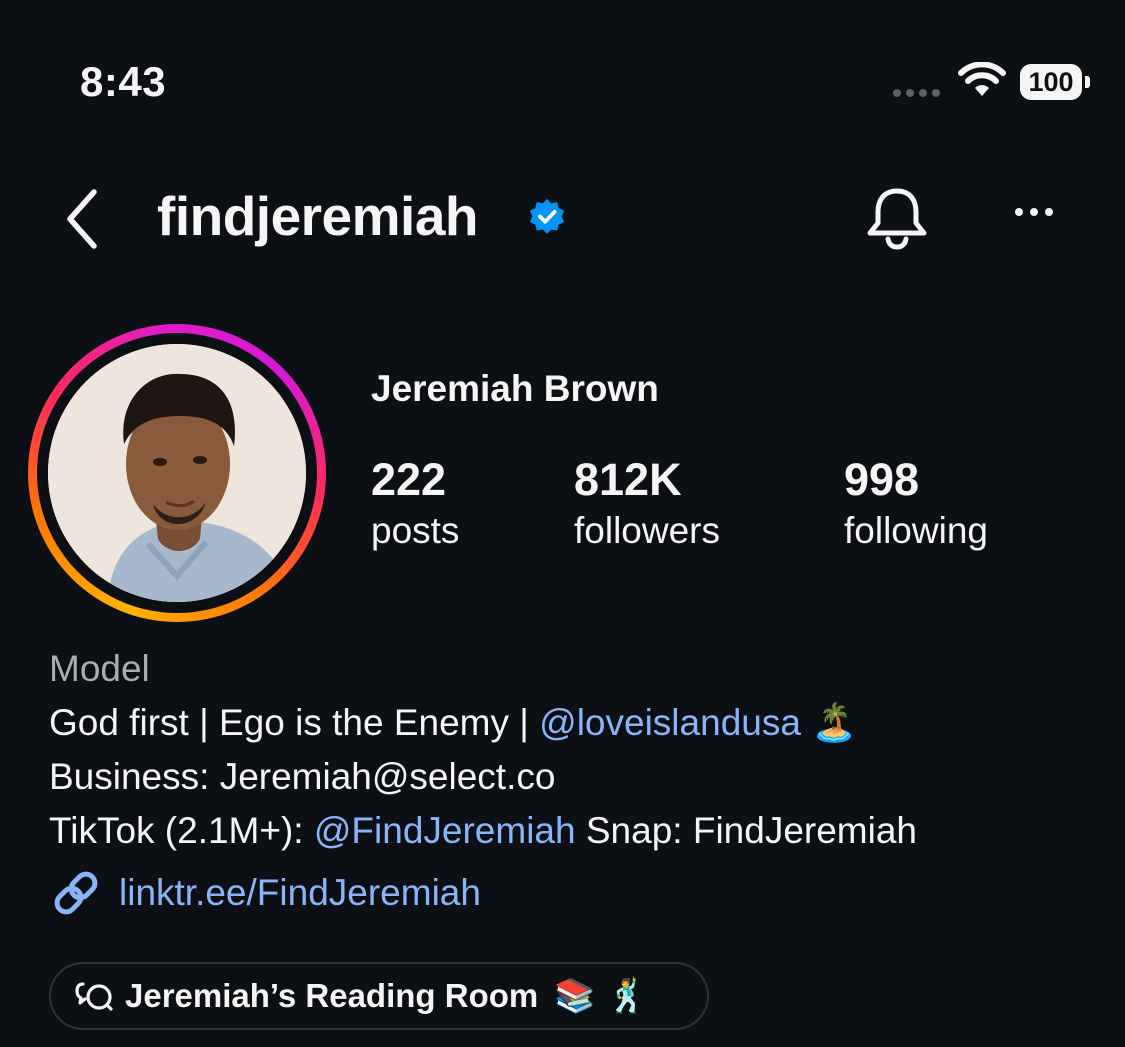  What do you see at coordinates (982, 79) in the screenshot?
I see `wifi-icon` at bounding box center [982, 79].